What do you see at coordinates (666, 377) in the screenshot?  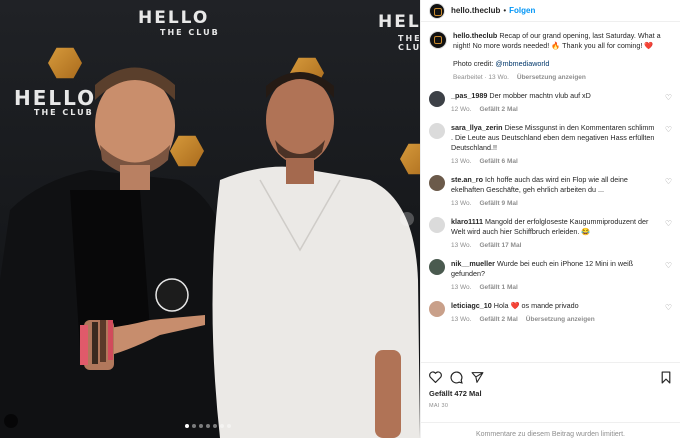 I see `bookmark-icon` at bounding box center [666, 377].